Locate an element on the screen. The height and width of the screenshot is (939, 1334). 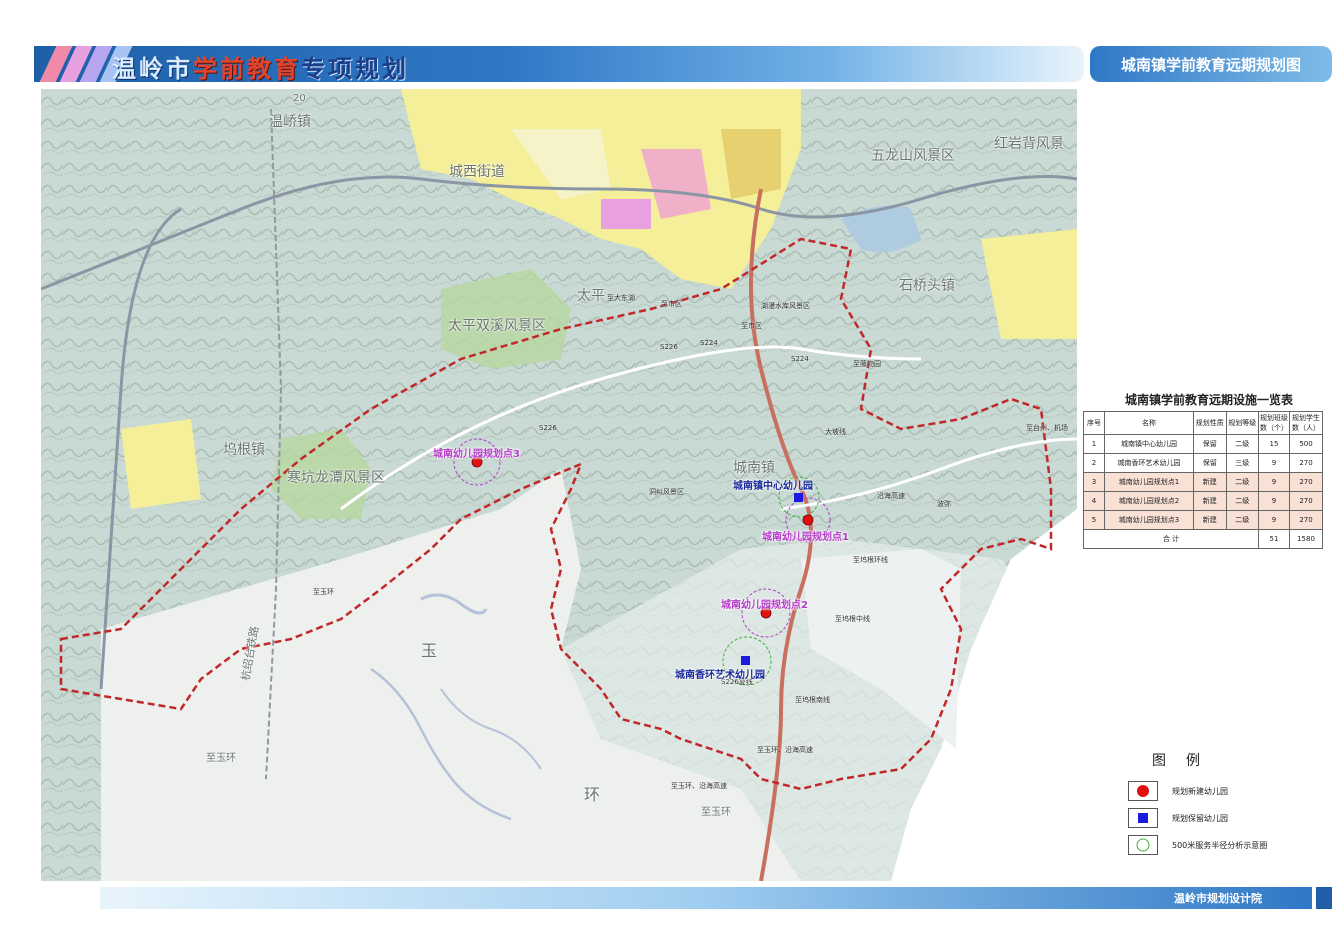
table-row: 4 城南幼儿园规划点2 新建 二级 9 270 is located at coordinates (1203, 501).